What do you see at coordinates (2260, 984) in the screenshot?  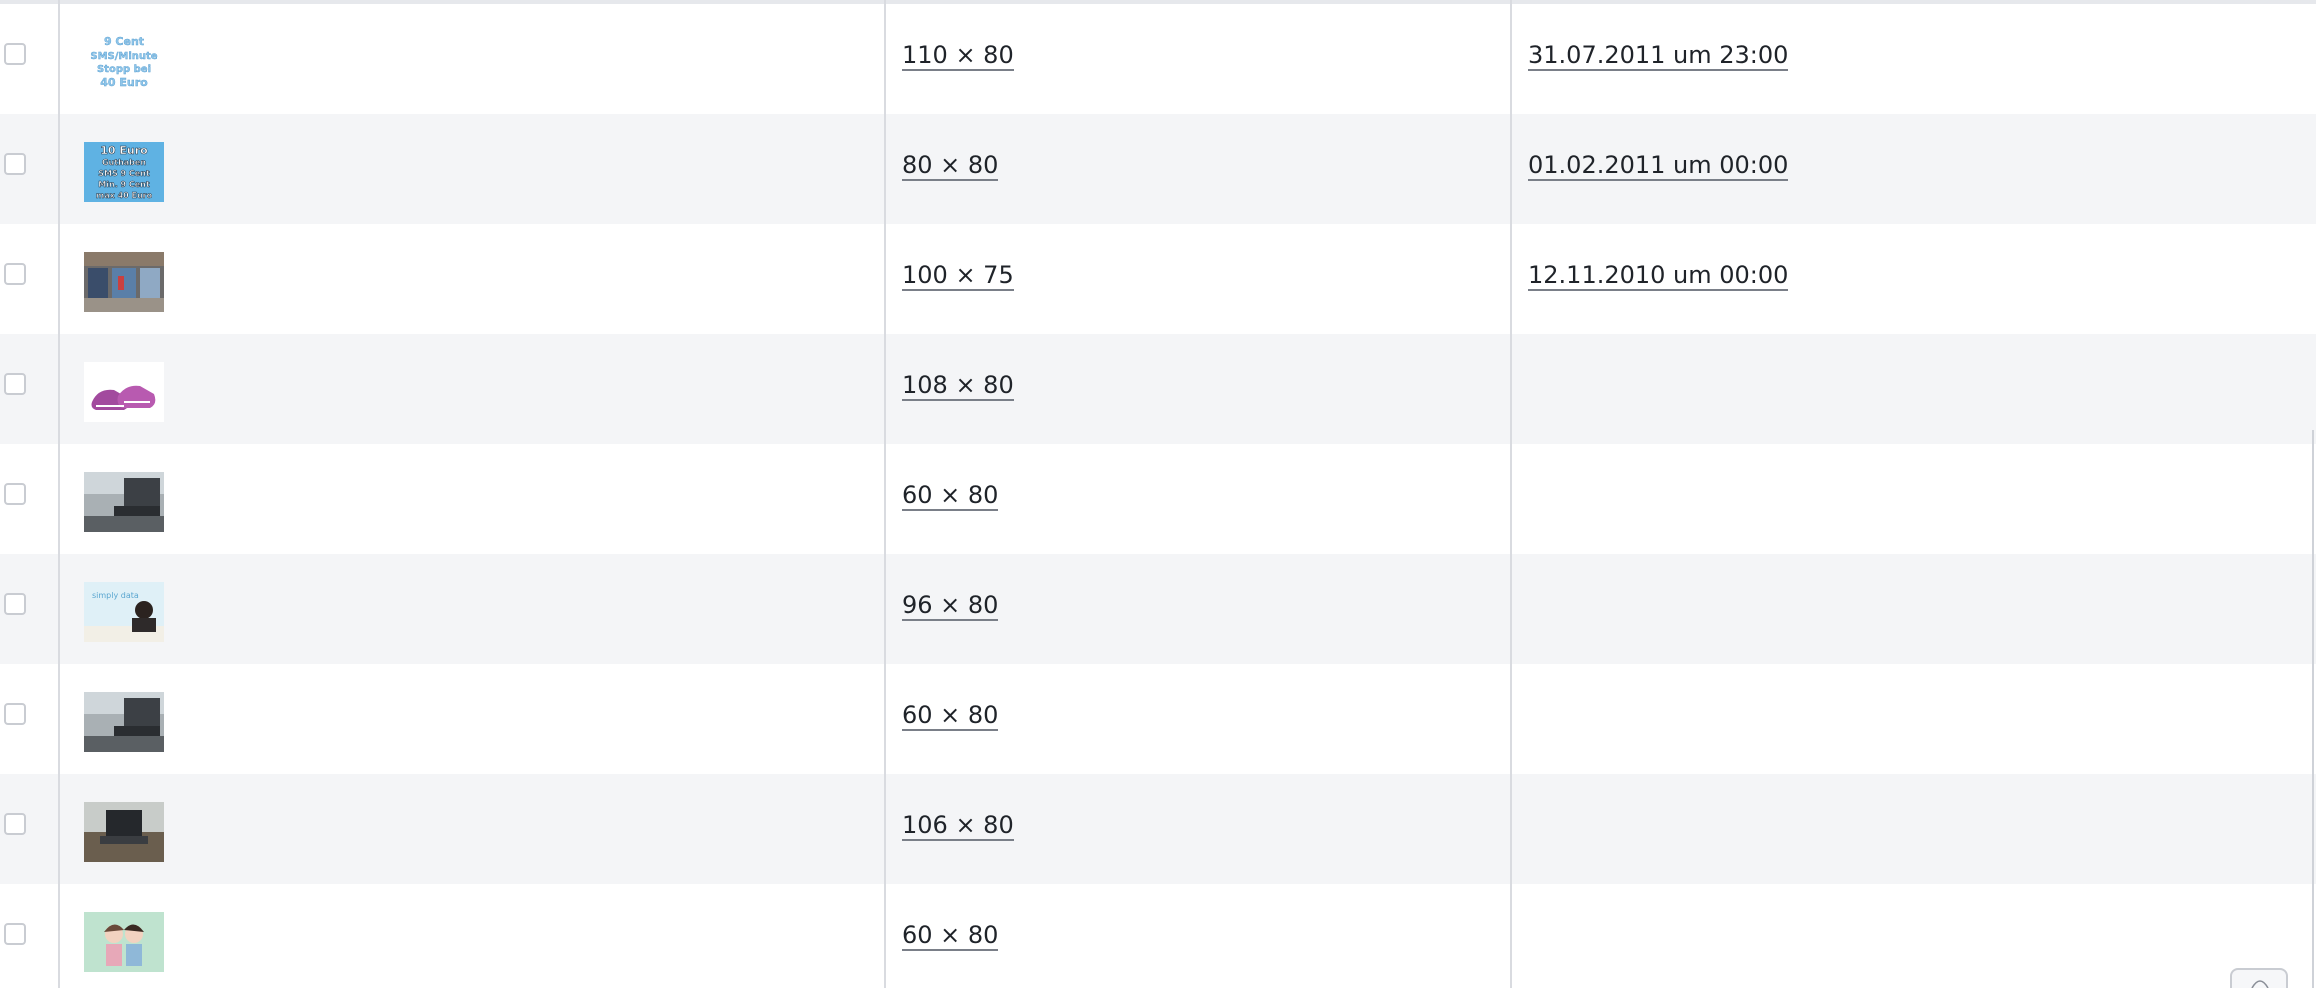 I see `help-icon` at bounding box center [2260, 984].